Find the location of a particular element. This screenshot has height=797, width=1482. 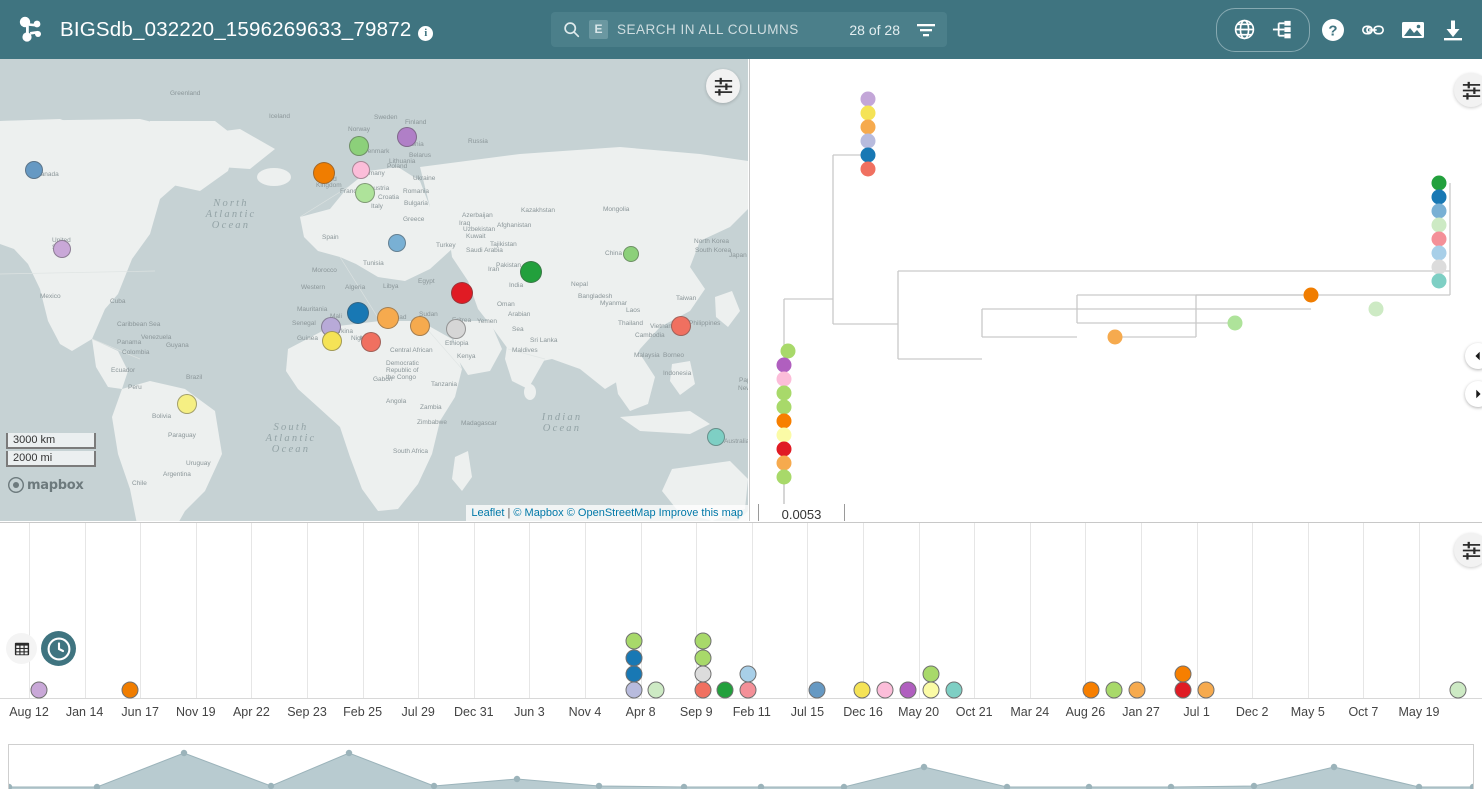

search-bar: E 28 of 28 is located at coordinates (749, 29).